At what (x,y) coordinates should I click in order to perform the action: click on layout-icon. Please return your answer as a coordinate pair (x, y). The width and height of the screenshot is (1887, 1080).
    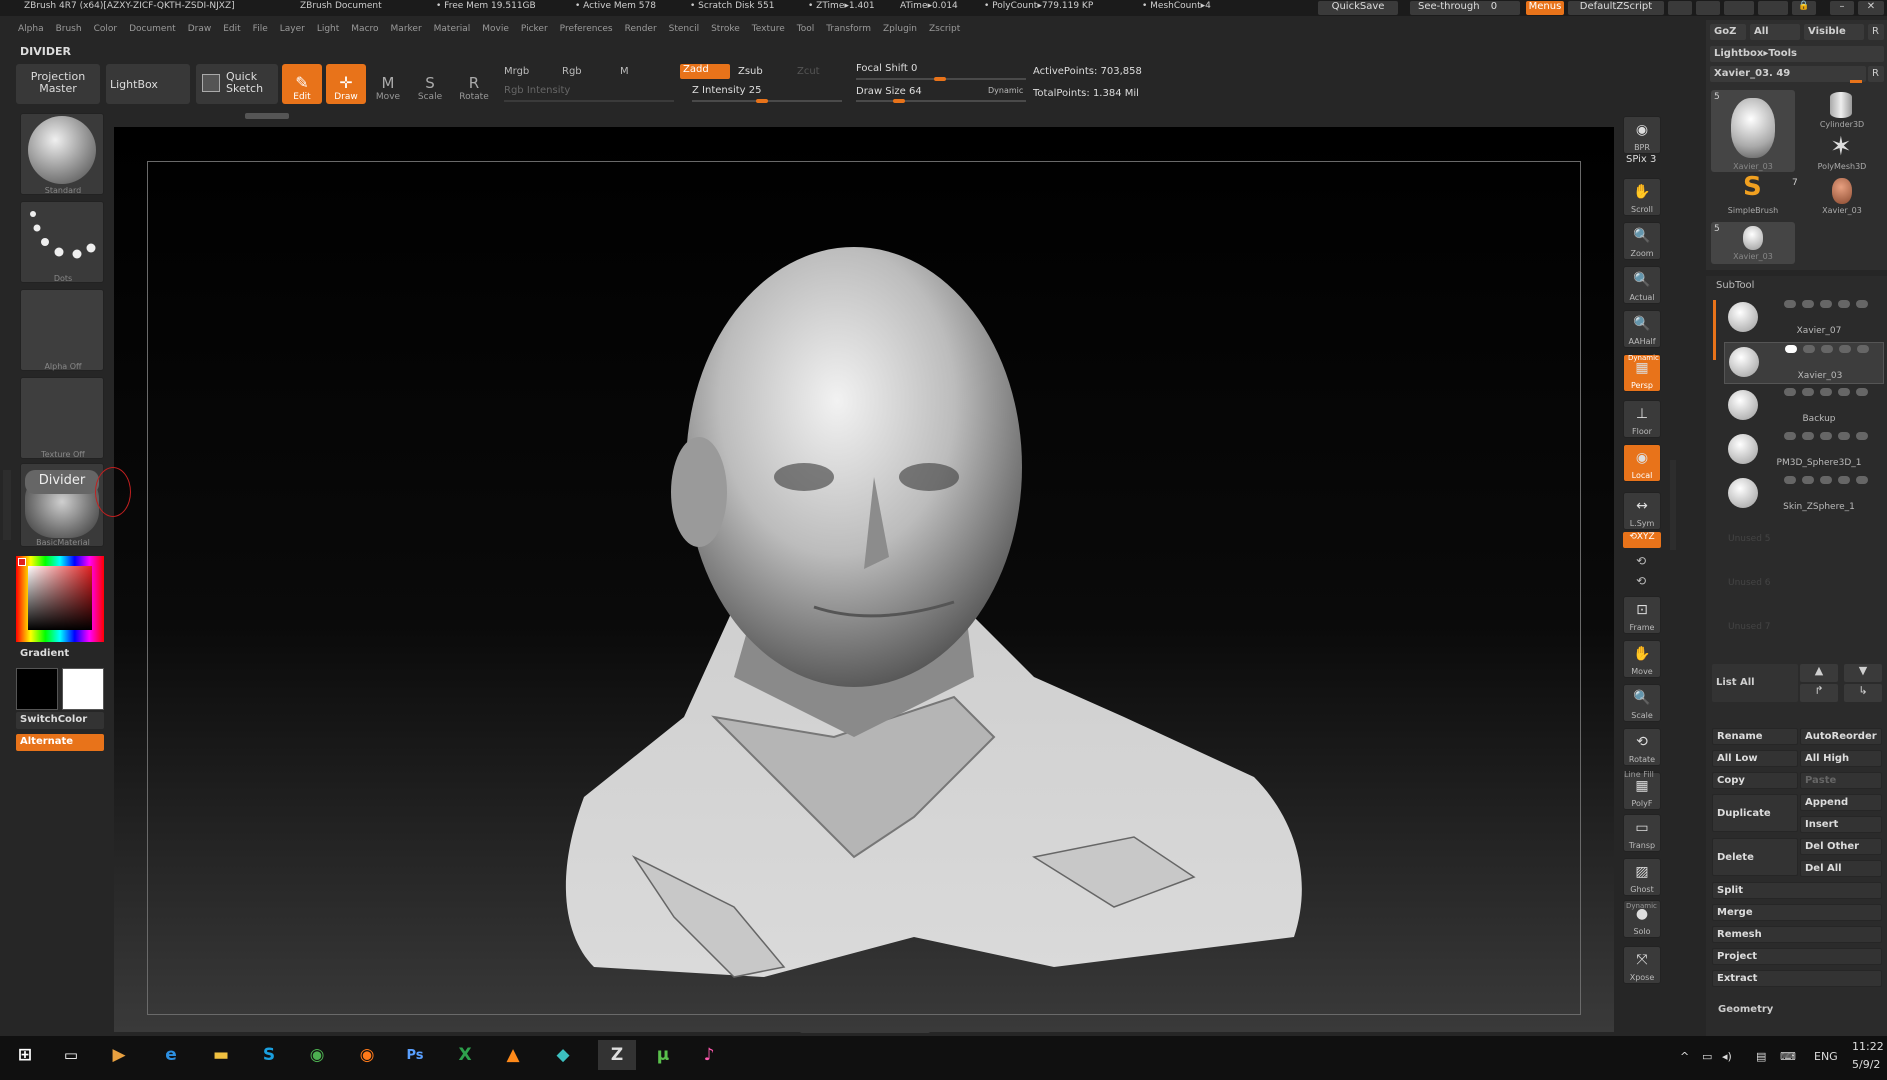
    Looking at the image, I should click on (1680, 8).